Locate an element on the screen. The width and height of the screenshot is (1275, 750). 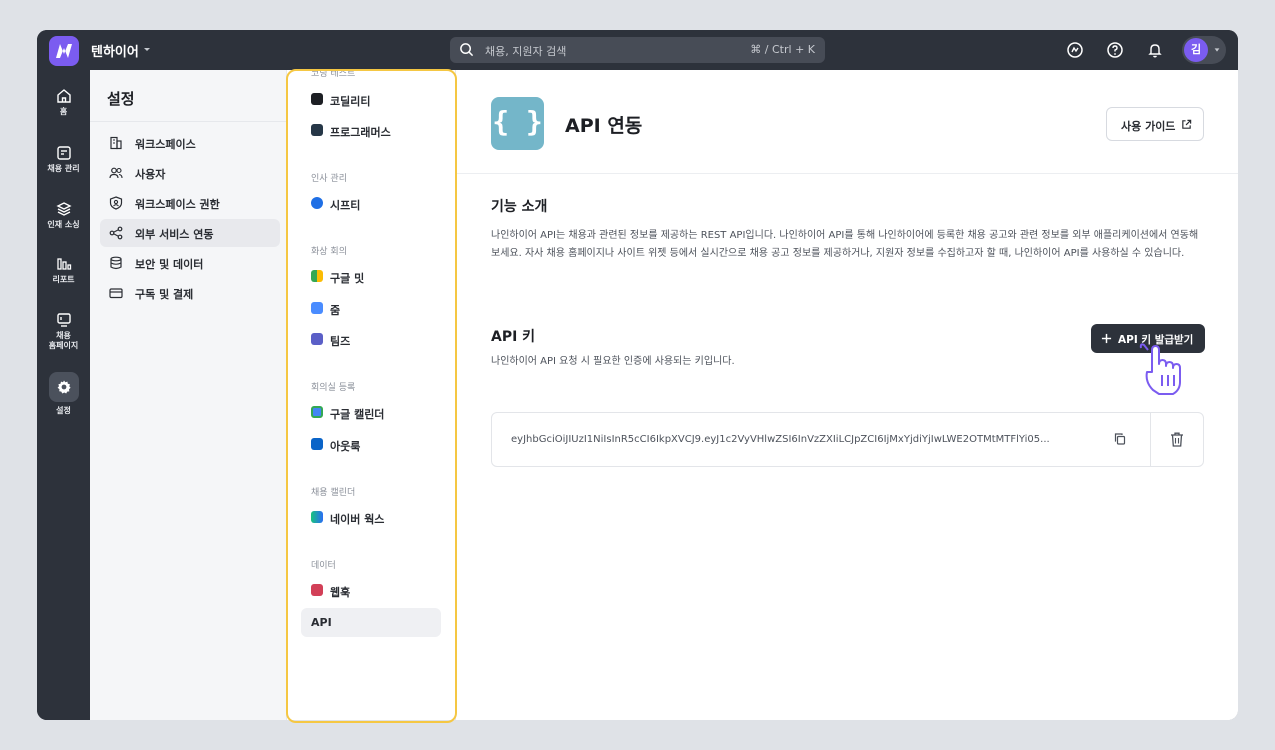
search-shortcut: ⌘ / Ctrl + K is located at coordinates (782, 49).